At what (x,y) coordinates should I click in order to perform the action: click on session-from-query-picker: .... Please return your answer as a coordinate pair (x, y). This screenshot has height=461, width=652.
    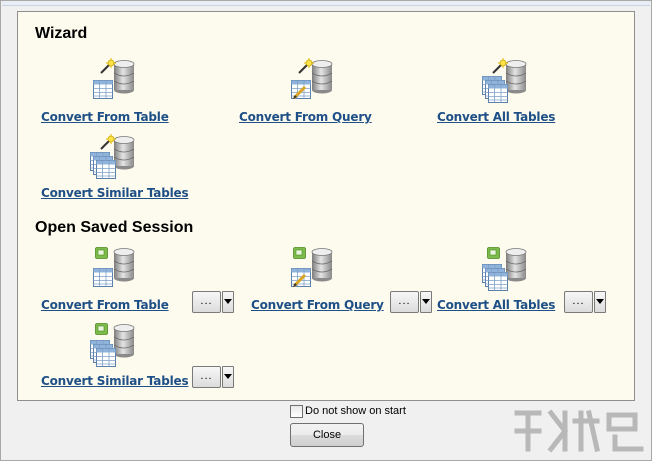
    Looking at the image, I should click on (411, 302).